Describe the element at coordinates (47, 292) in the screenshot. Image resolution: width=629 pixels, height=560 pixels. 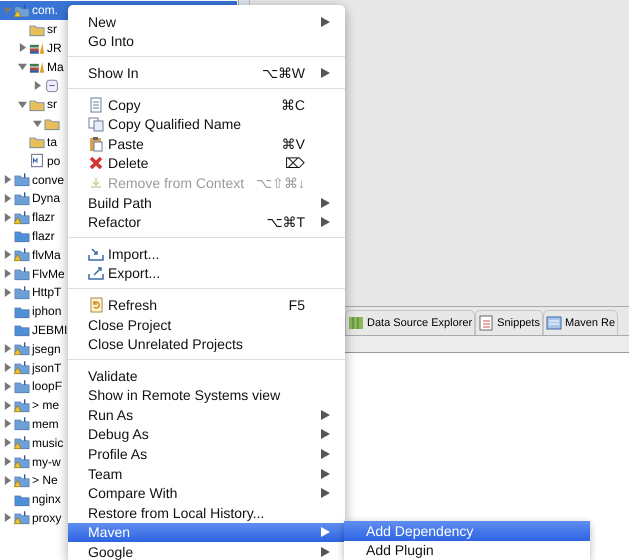
I see `tree-item-label: HttpT` at that location.